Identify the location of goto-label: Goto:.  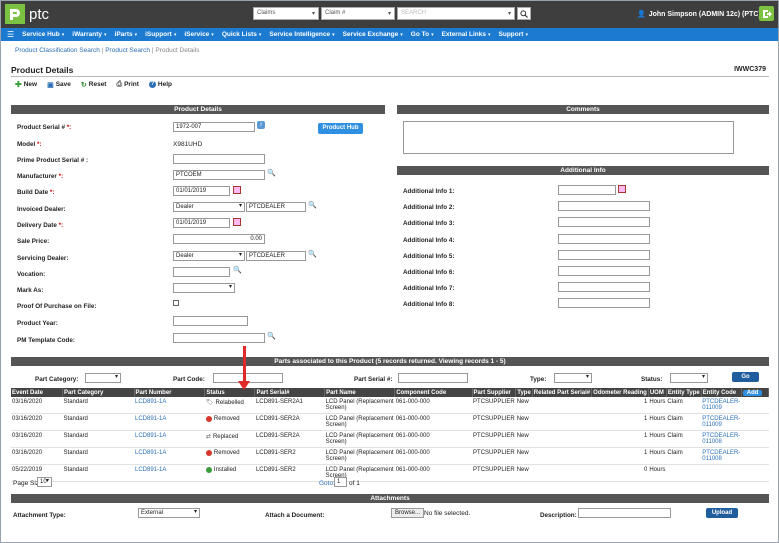
(327, 483).